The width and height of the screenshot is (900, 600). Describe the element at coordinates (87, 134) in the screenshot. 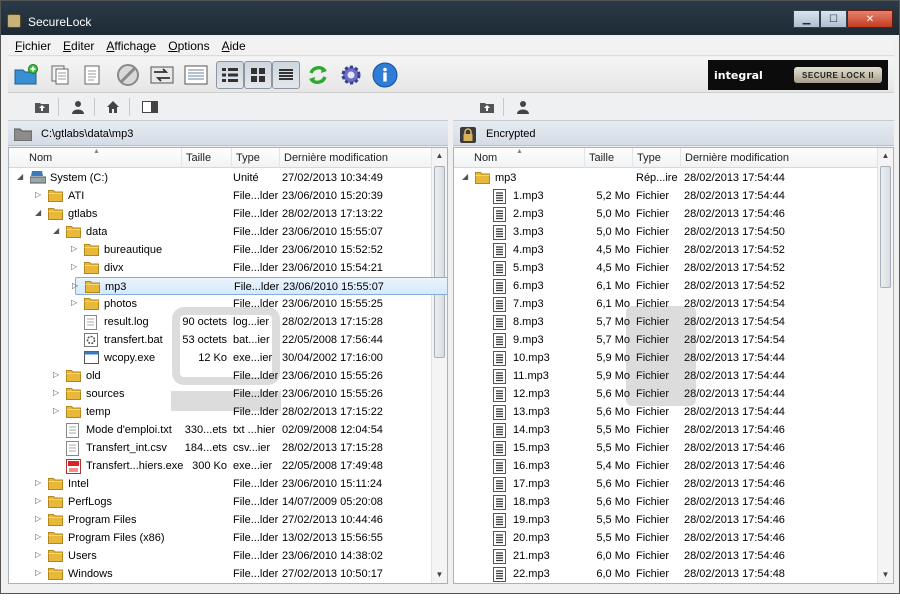

I see `left-path-text: C:\gtlabs\data\mp3` at that location.